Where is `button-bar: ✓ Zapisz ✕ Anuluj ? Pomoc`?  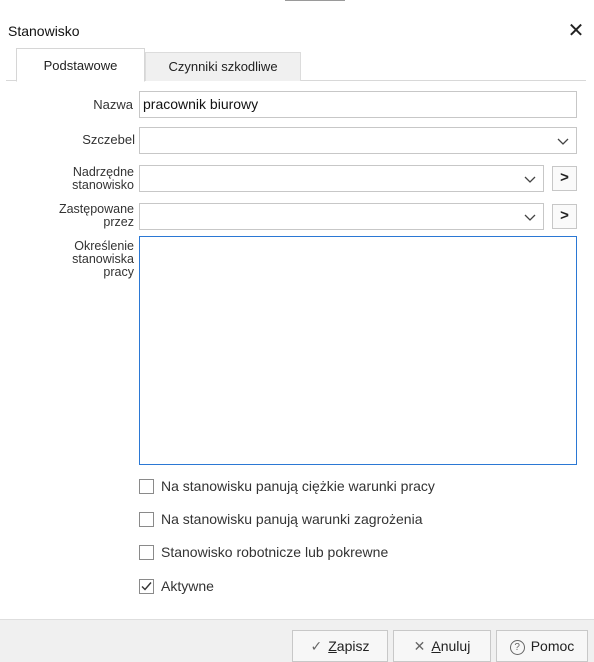
button-bar: ✓ Zapisz ✕ Anuluj ? Pomoc is located at coordinates (297, 640).